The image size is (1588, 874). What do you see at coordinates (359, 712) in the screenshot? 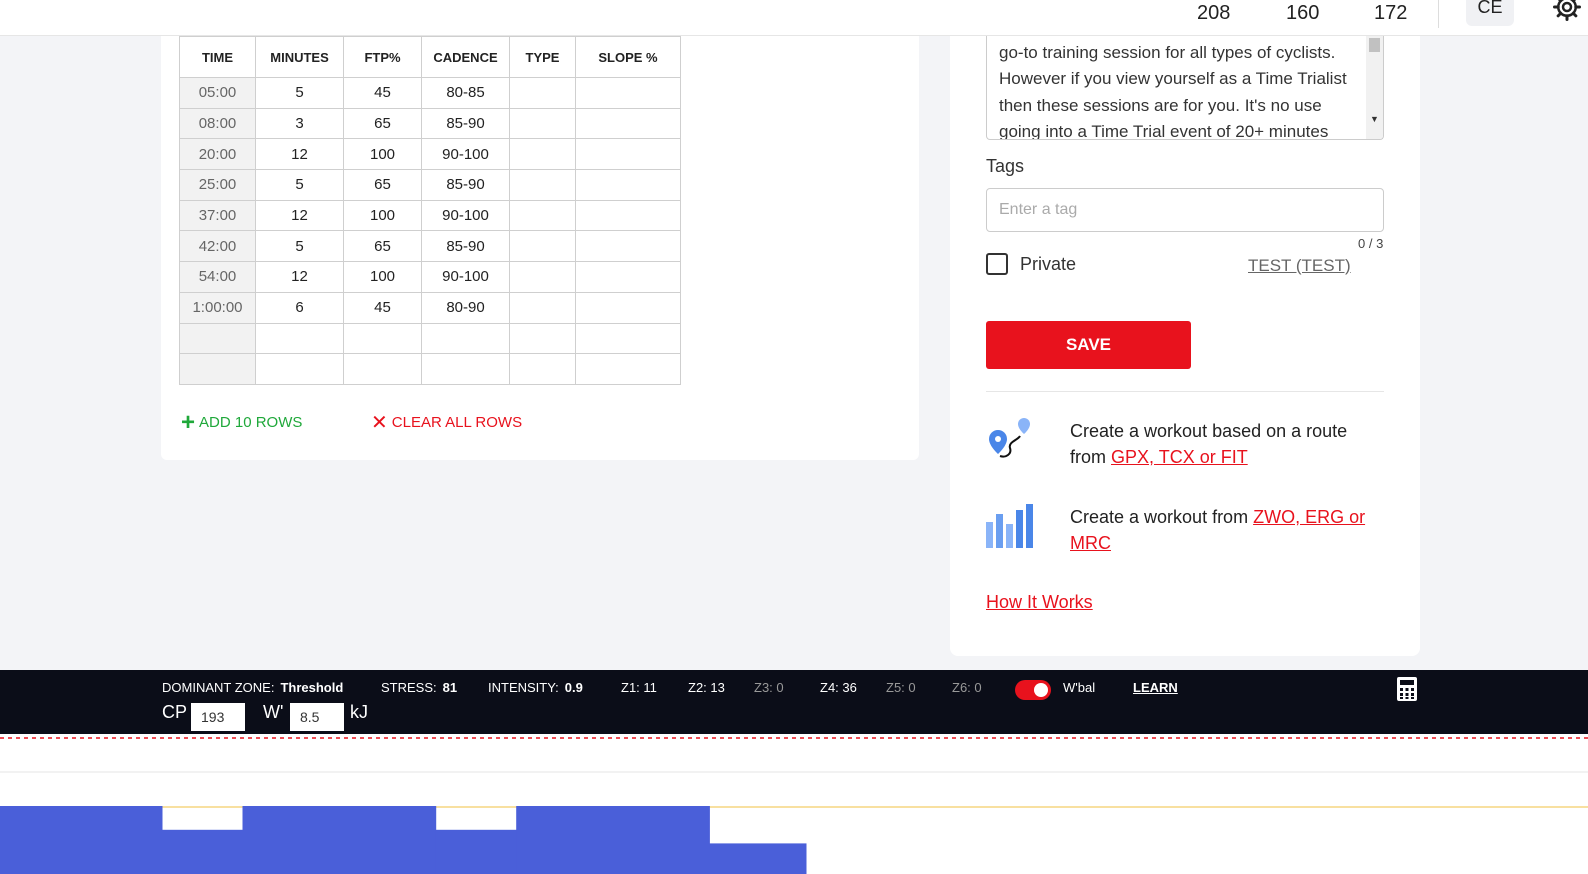
I see `kj-label: kJ` at bounding box center [359, 712].